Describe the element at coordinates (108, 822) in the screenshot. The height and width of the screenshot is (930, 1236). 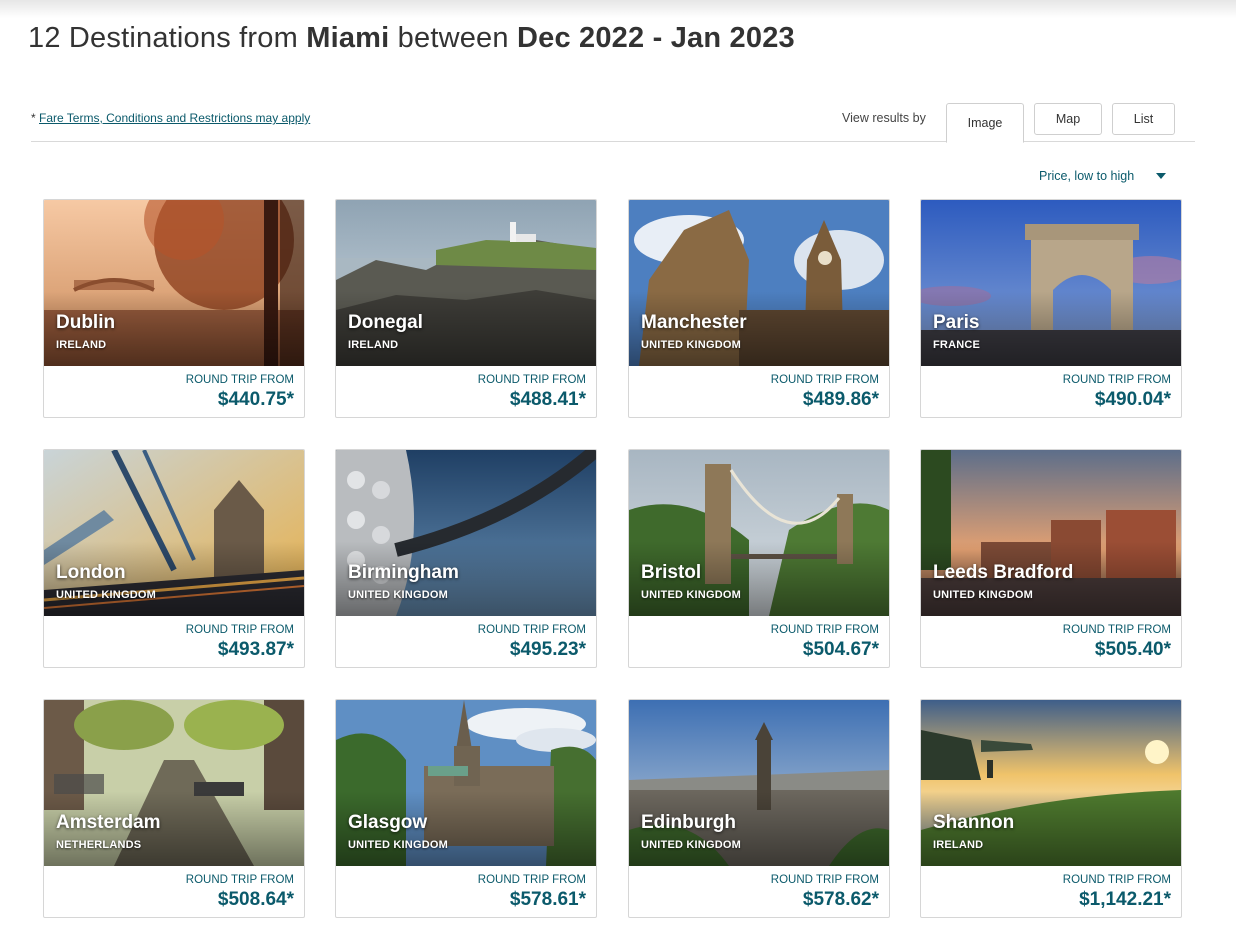
I see `city-name: Amsterdam` at that location.